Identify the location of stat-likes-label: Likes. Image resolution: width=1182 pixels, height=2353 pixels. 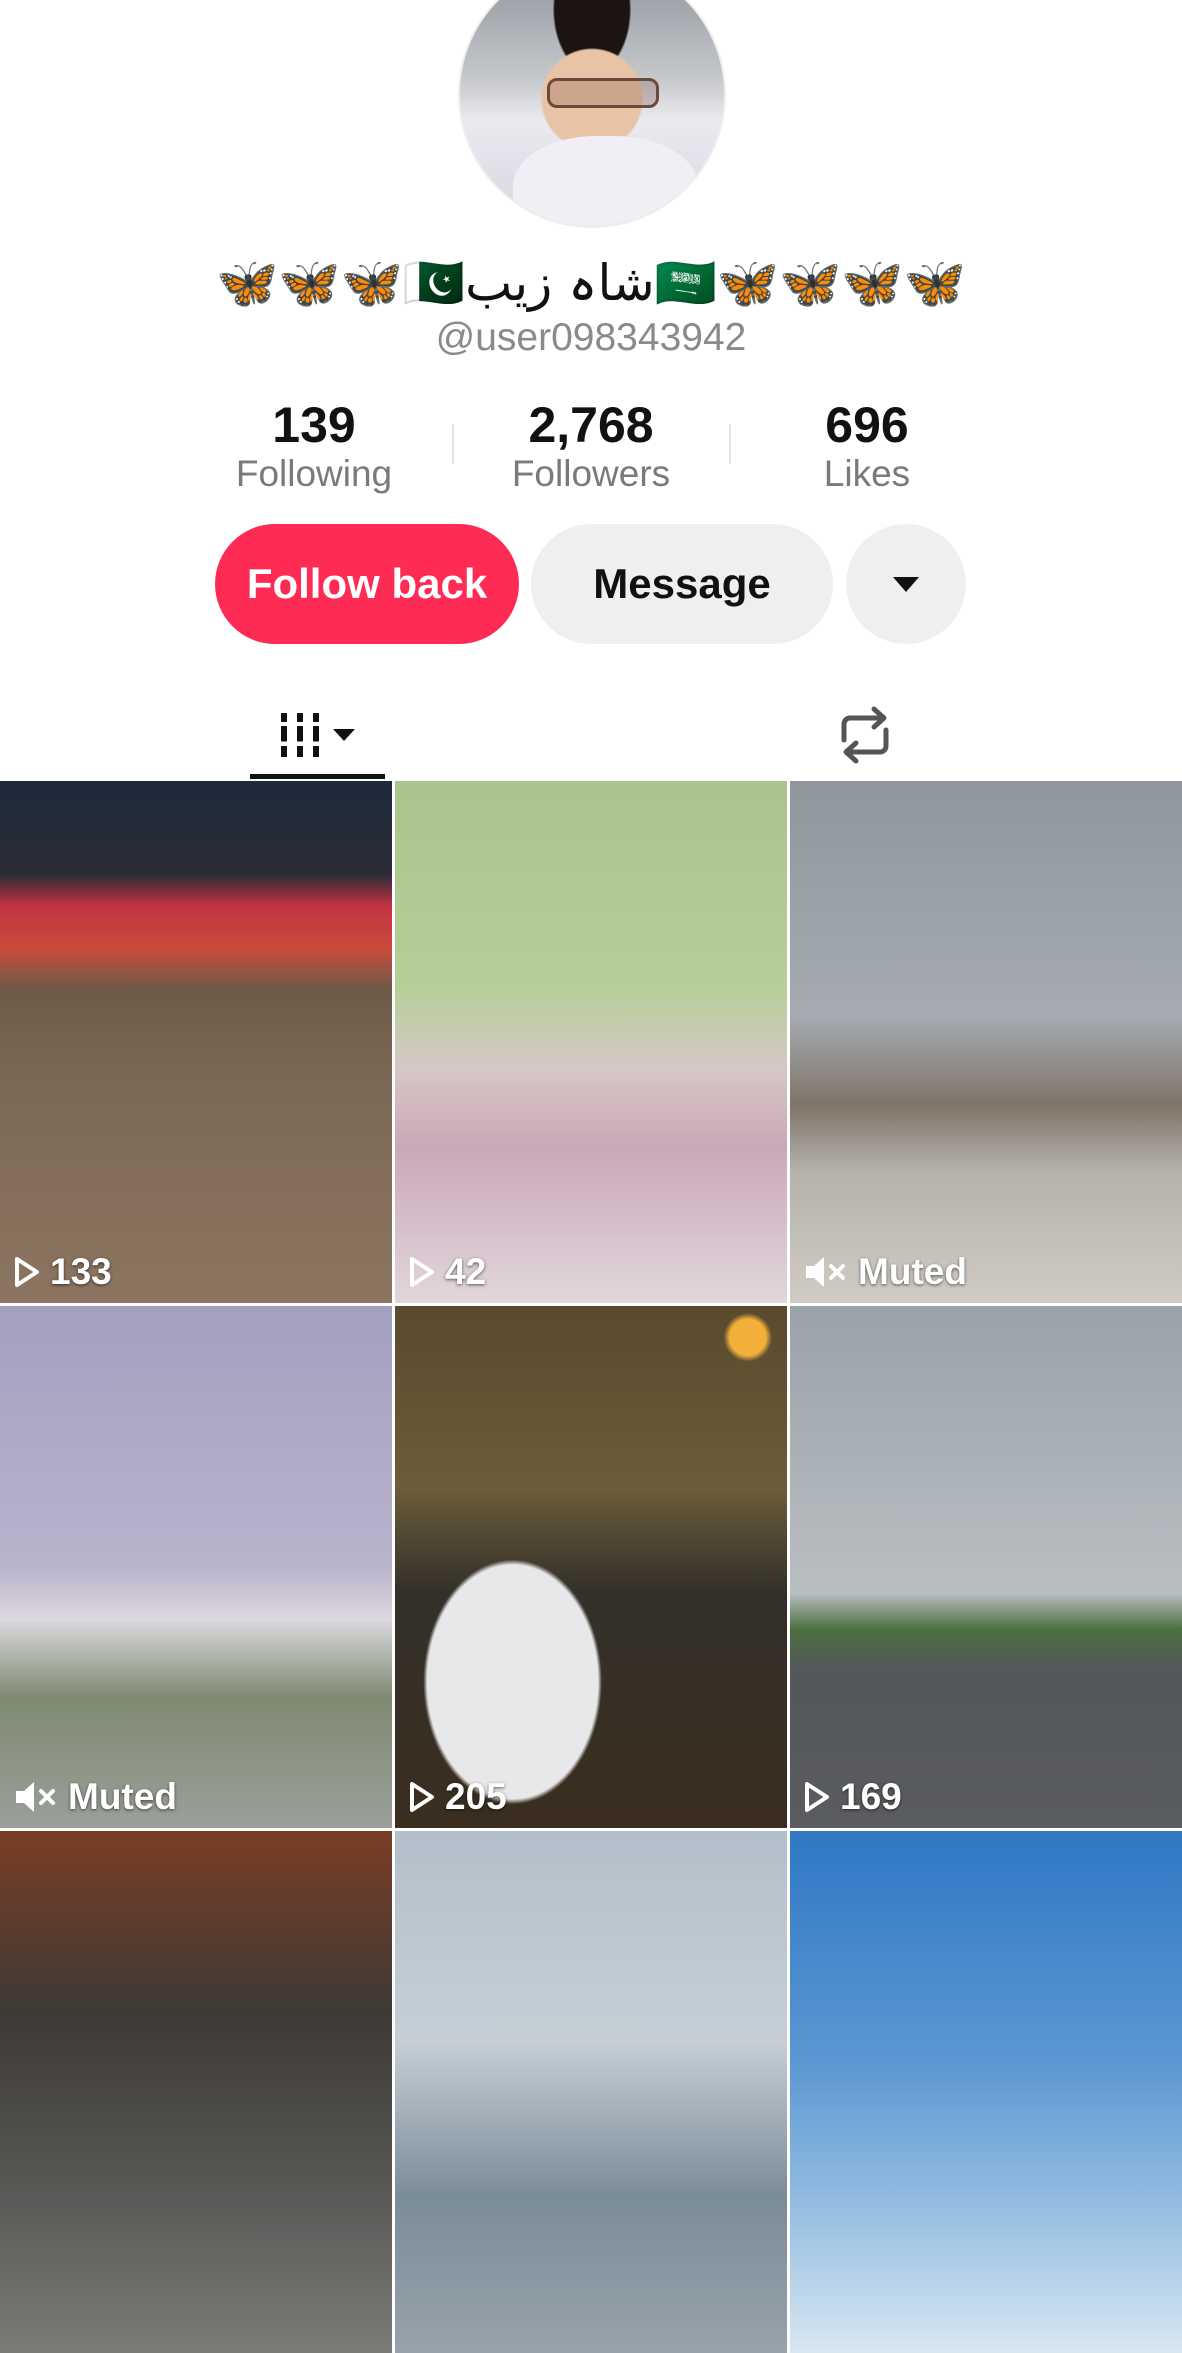
(867, 473).